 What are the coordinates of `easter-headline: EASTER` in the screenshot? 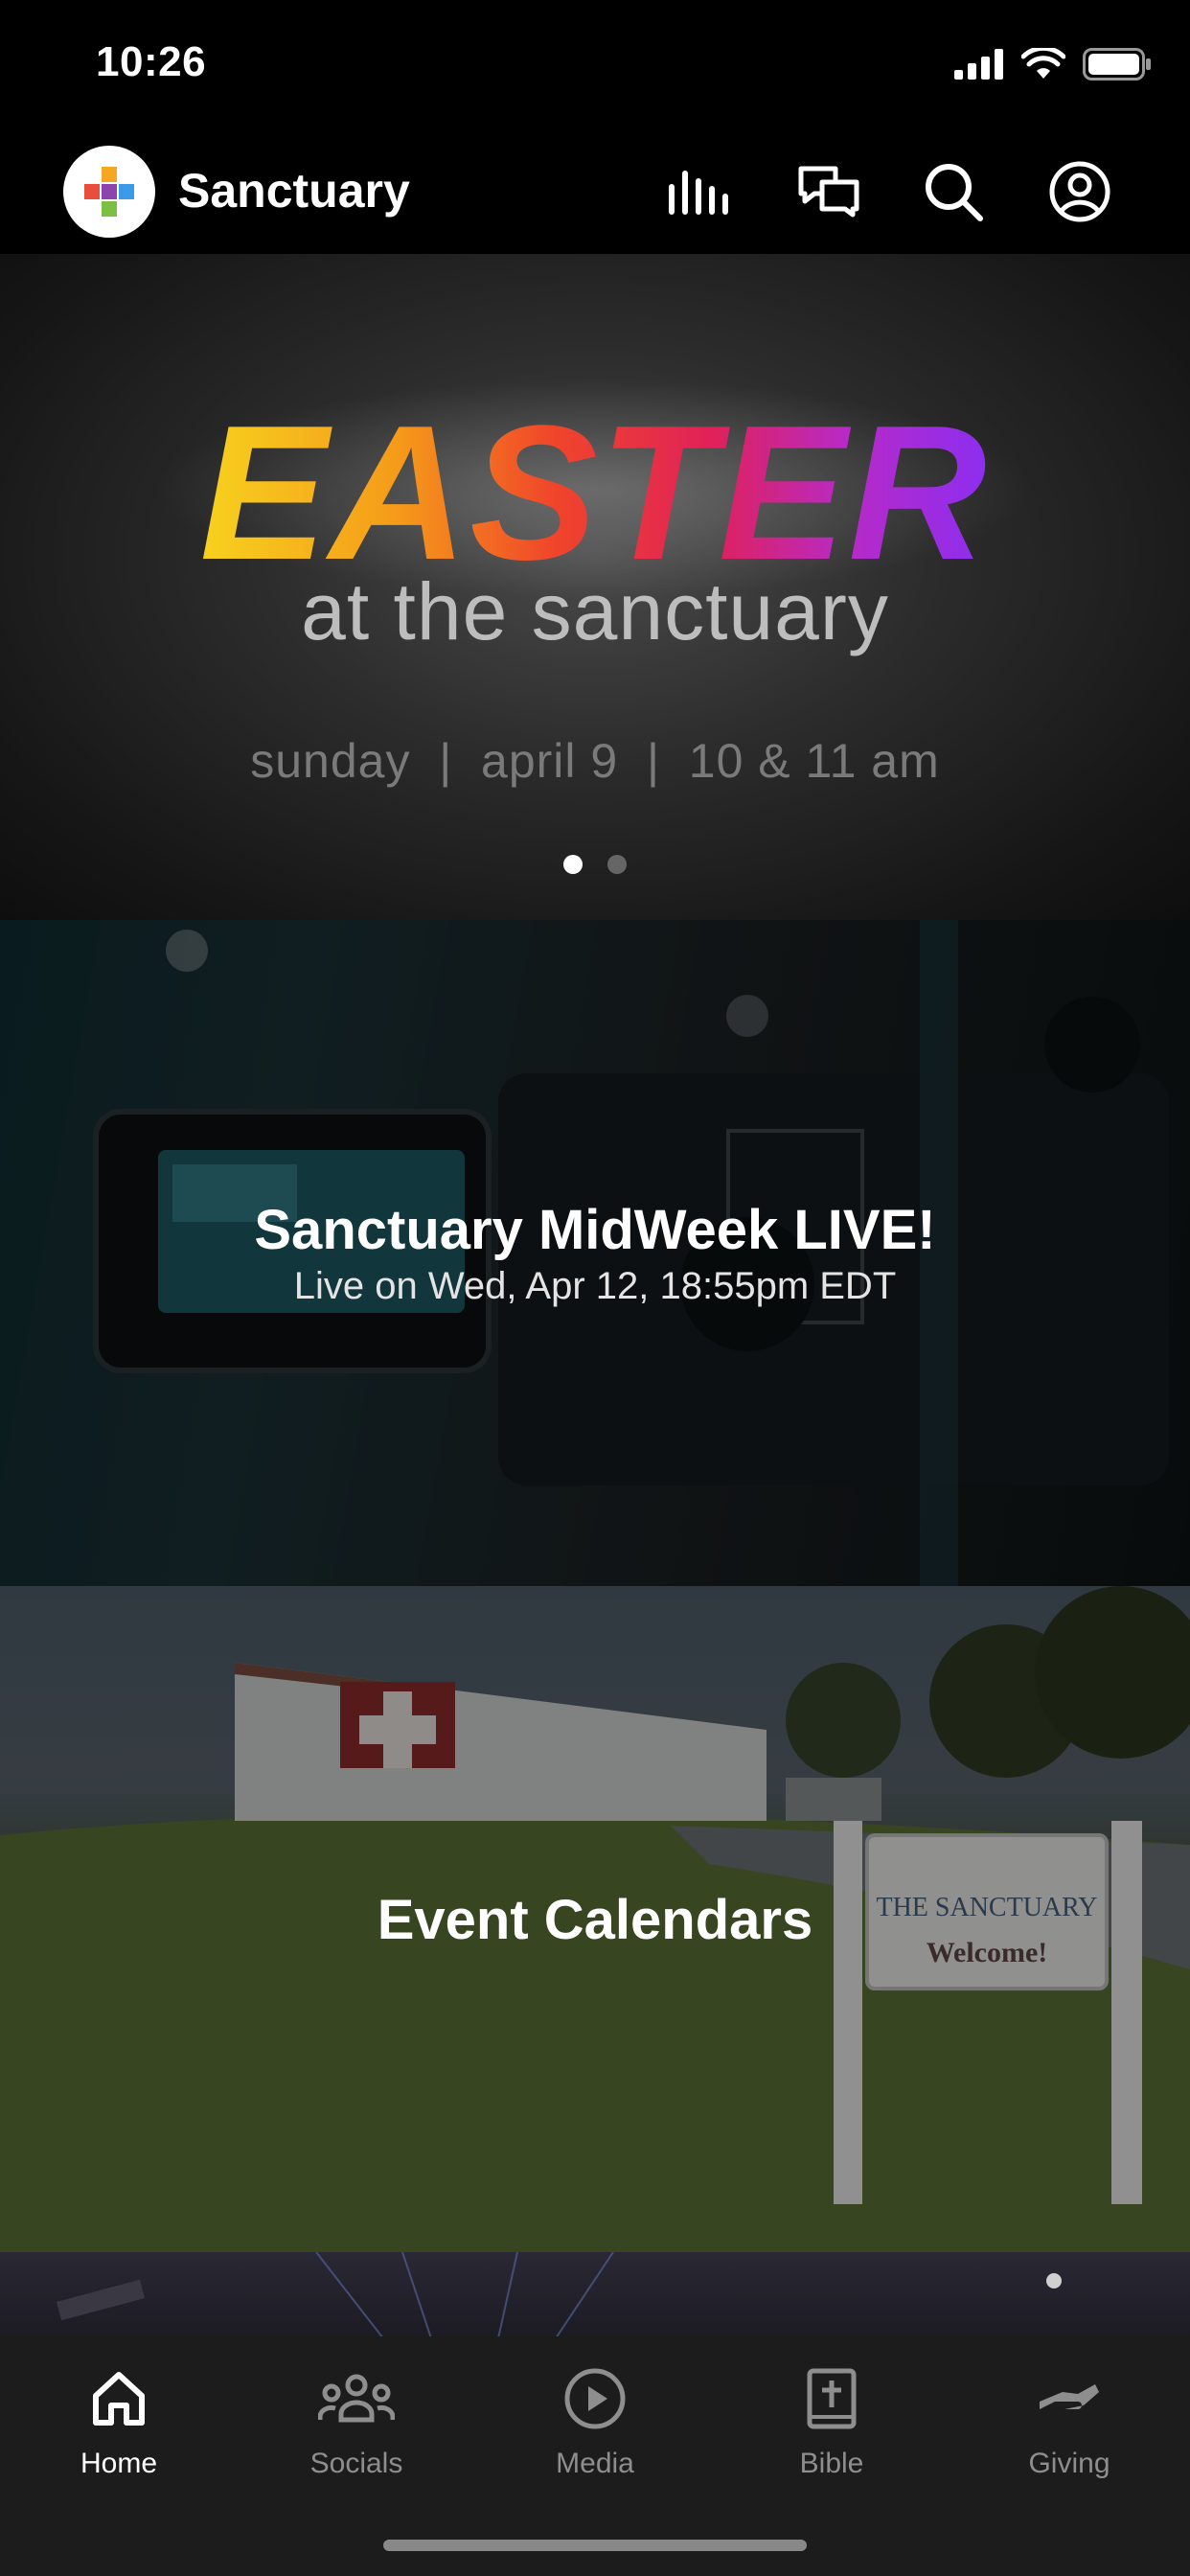 It's located at (593, 493).